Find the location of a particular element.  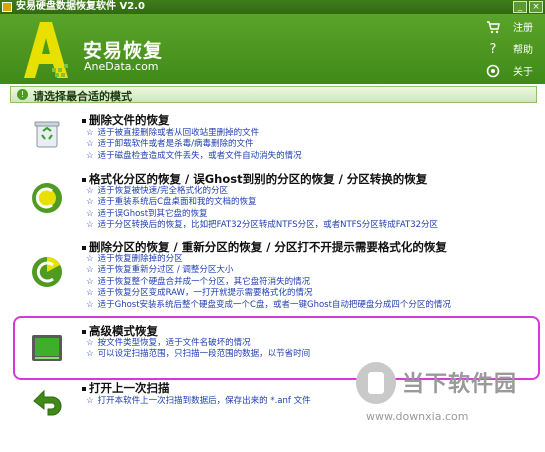

logo-url: AneData.com is located at coordinates (121, 66).